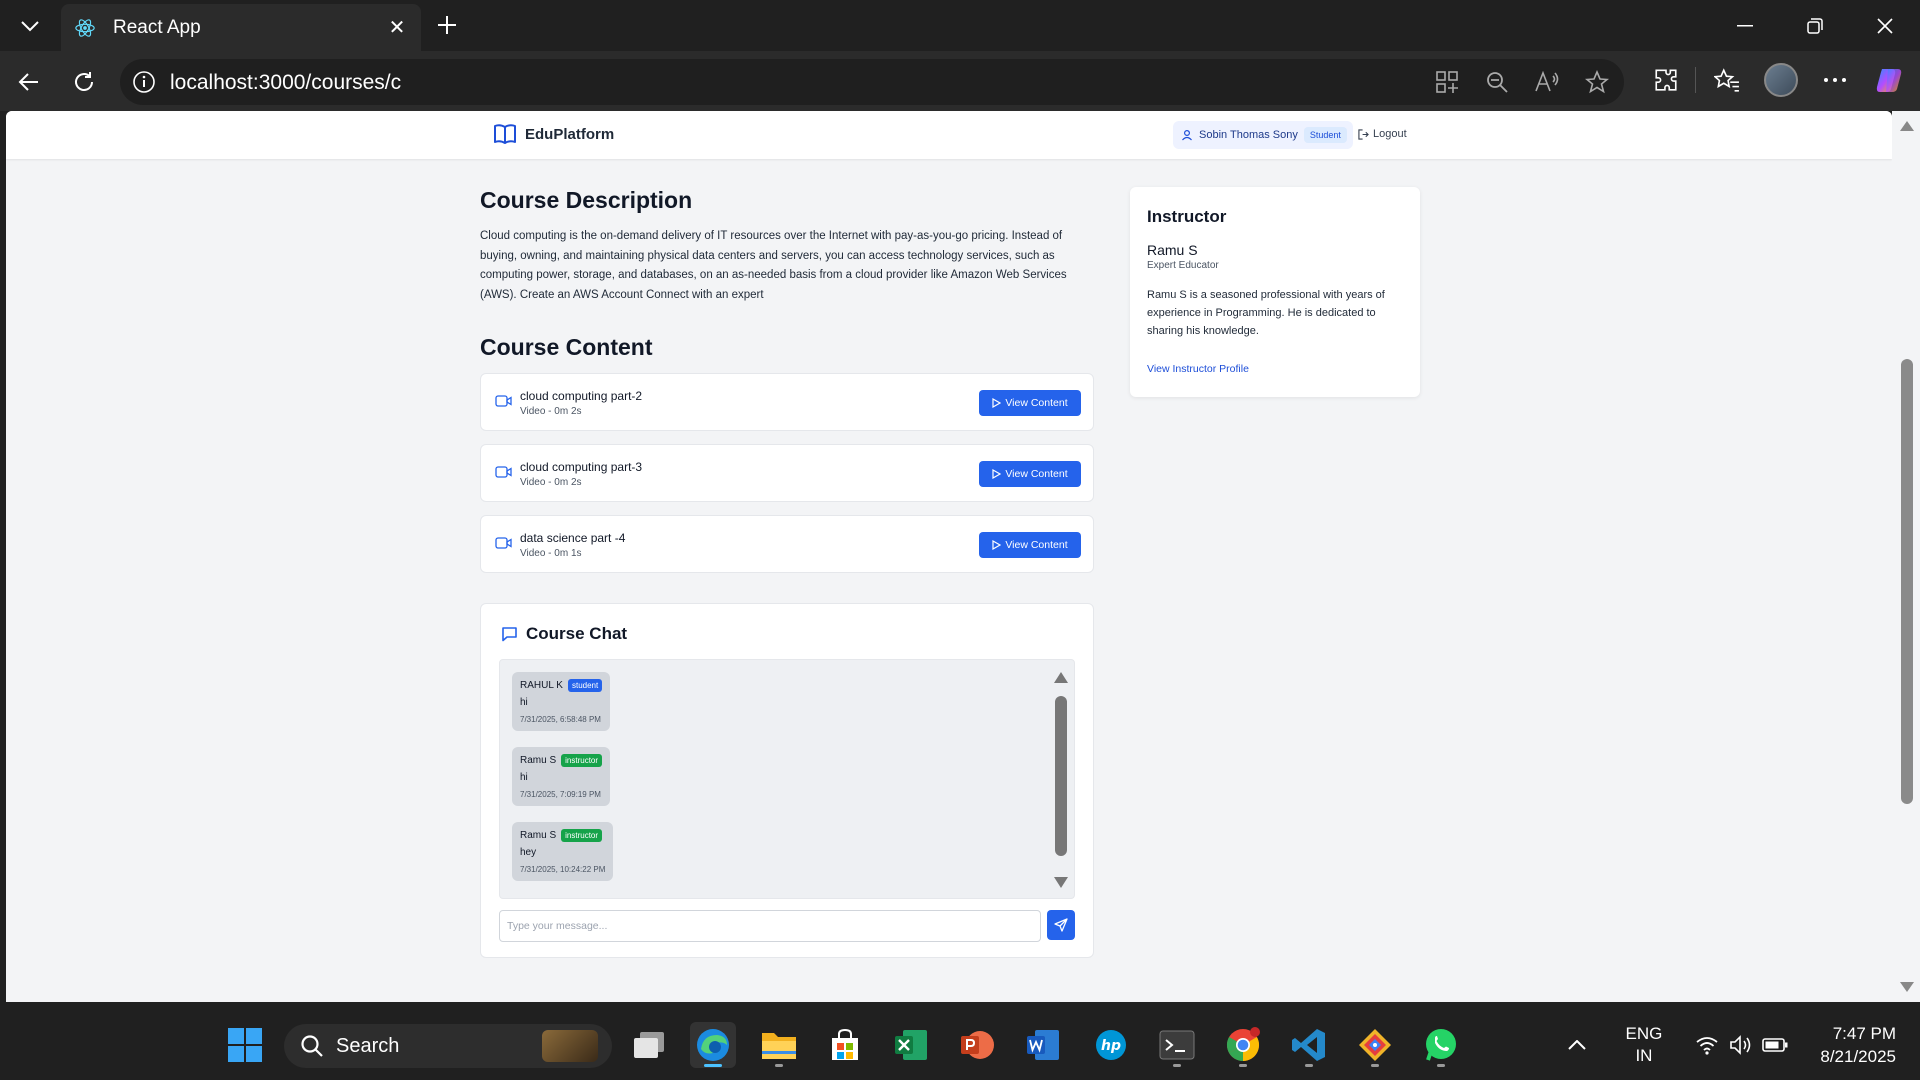  Describe the element at coordinates (1889, 80) in the screenshot. I see `copilot-icon` at that location.